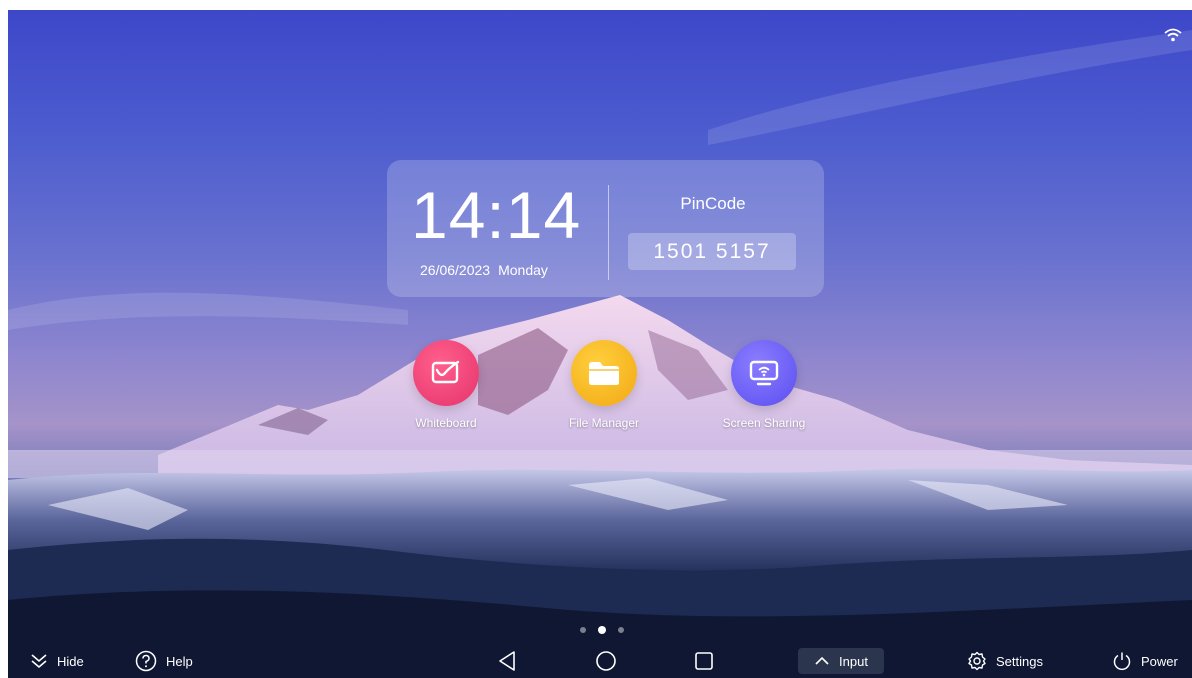 The image size is (1192, 678). I want to click on power-label: Power, so click(1159, 661).